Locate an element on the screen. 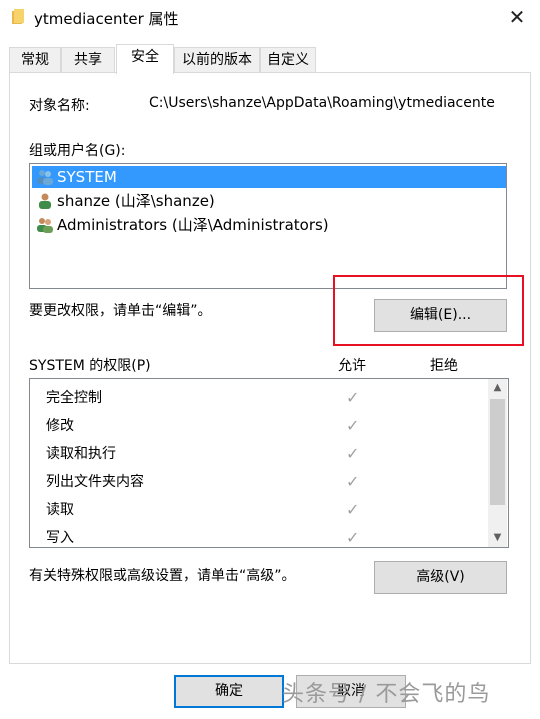 The image size is (540, 719). advanced-button: 高级(V) is located at coordinates (440, 577).